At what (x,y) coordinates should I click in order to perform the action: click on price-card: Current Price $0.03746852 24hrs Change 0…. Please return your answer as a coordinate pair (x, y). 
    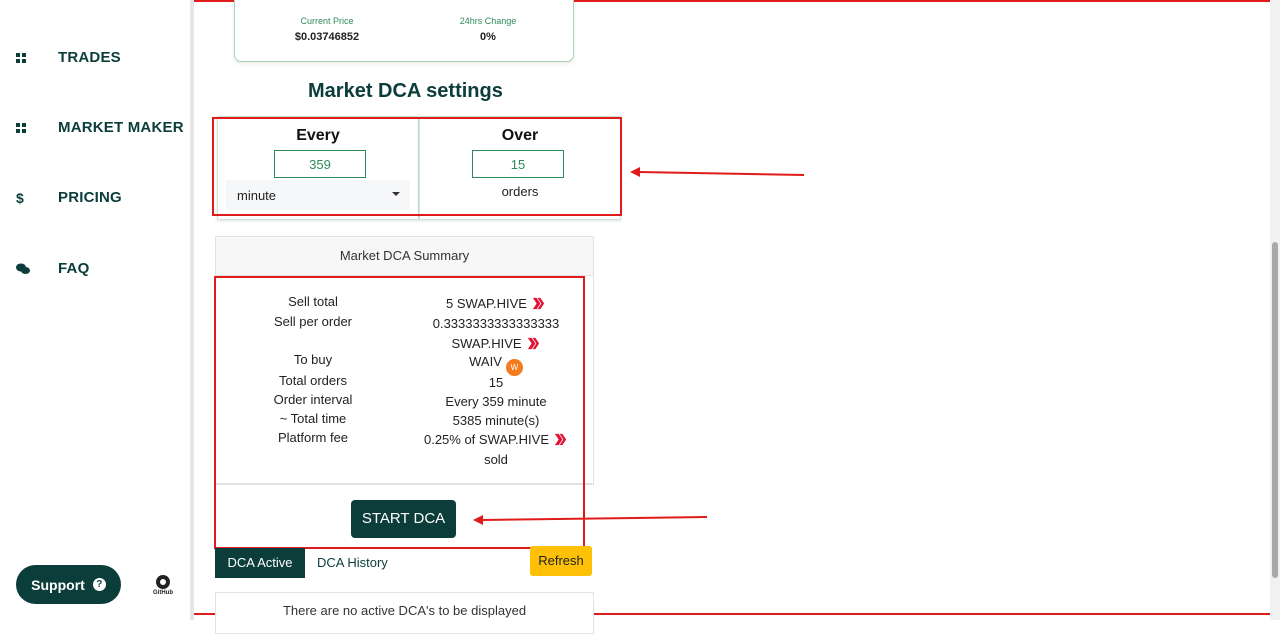
    Looking at the image, I should click on (404, 31).